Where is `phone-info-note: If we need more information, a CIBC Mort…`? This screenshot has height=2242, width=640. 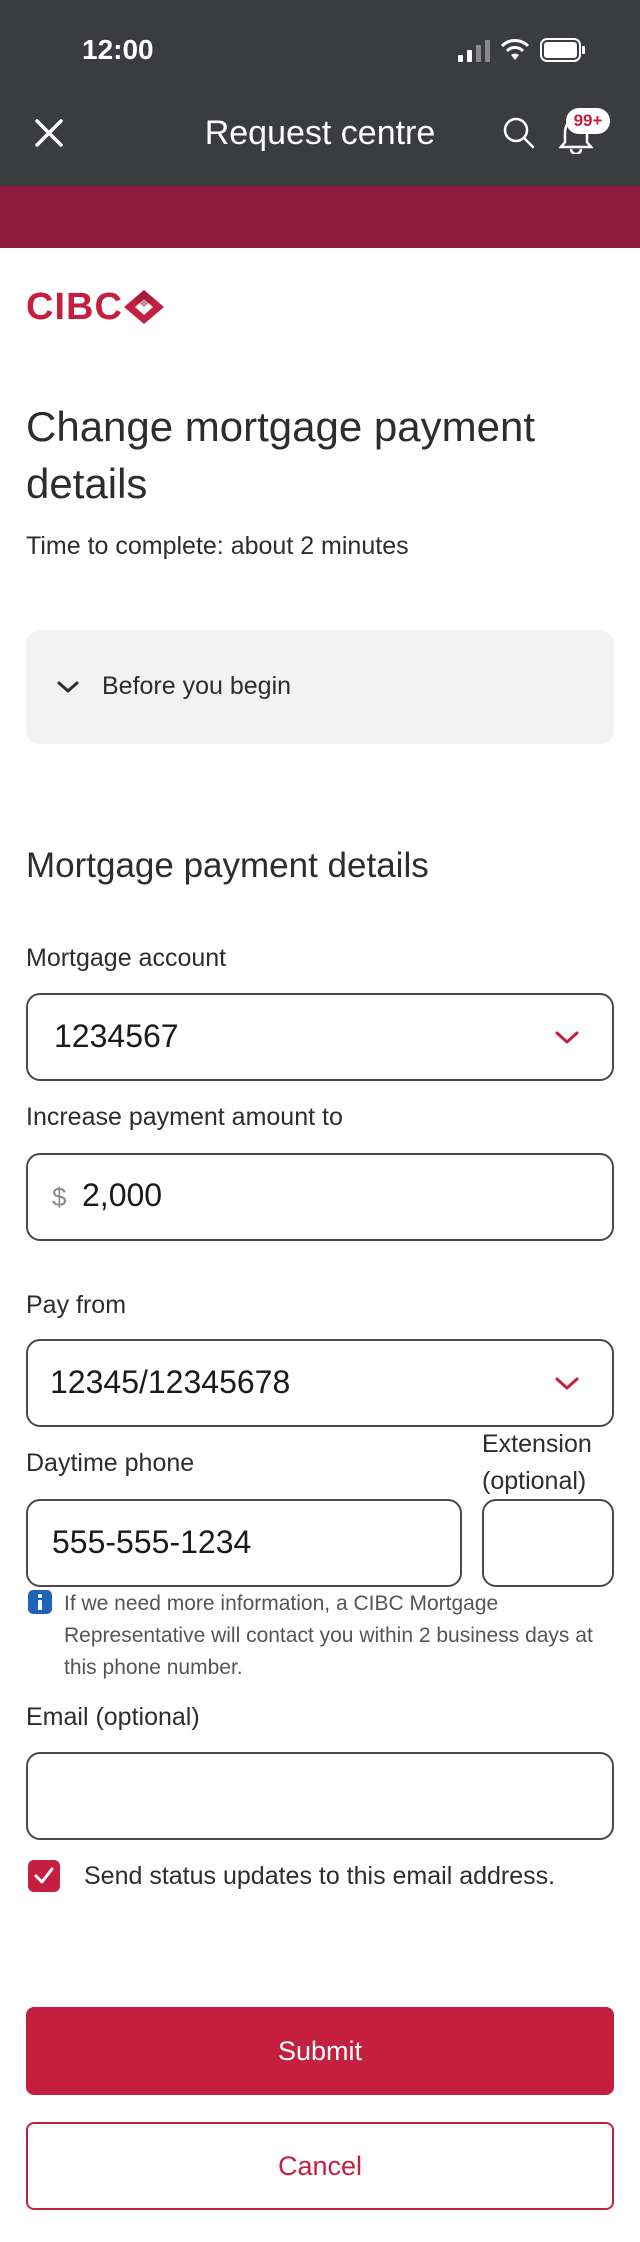
phone-info-note: If we need more information, a CIBC Mort… is located at coordinates (328, 1635).